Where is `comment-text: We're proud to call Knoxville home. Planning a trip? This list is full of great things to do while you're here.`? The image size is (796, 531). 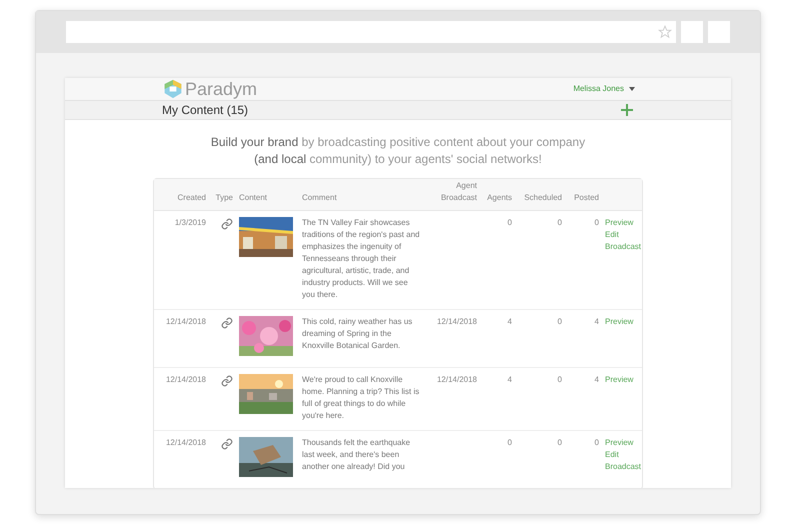 comment-text: We're proud to call Knoxville home. Planning a trip? This list is full of great things to do while you're here. is located at coordinates (360, 398).